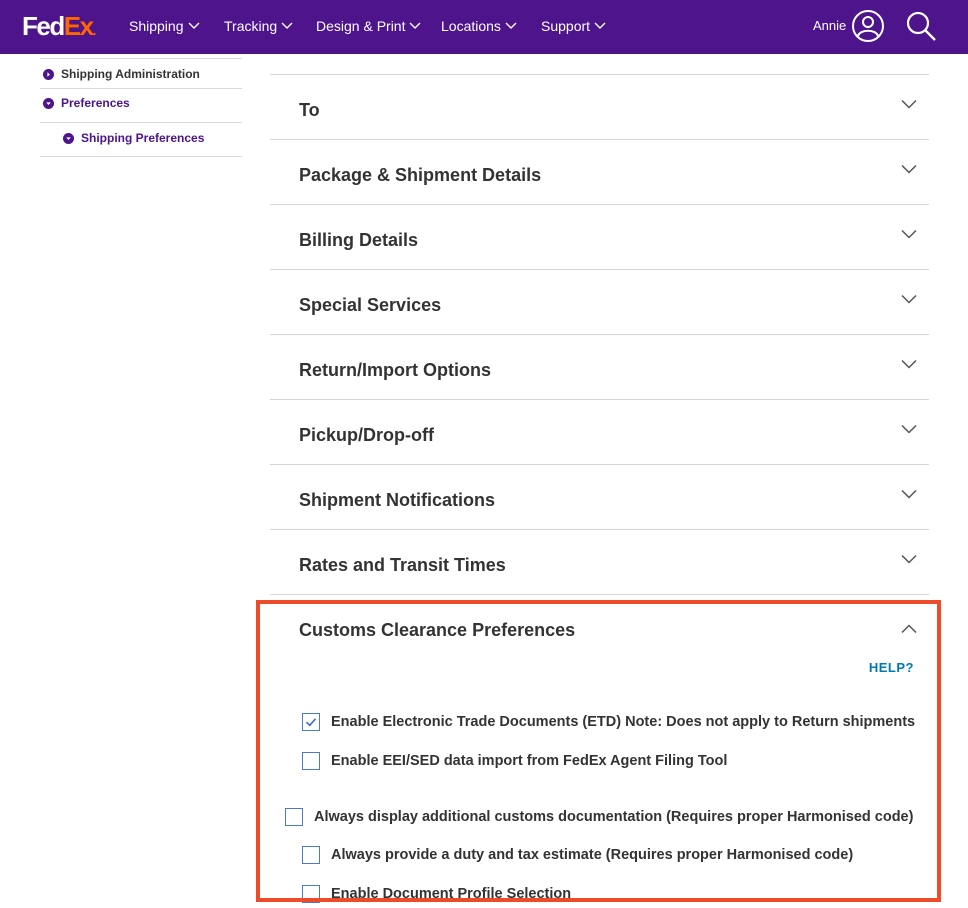  What do you see at coordinates (48, 74) in the screenshot?
I see `circle-chevron-right-icon` at bounding box center [48, 74].